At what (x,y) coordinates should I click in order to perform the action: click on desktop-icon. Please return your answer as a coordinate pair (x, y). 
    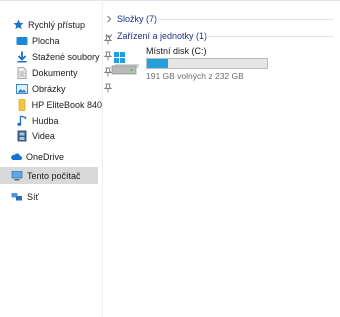
    Looking at the image, I should click on (22, 41).